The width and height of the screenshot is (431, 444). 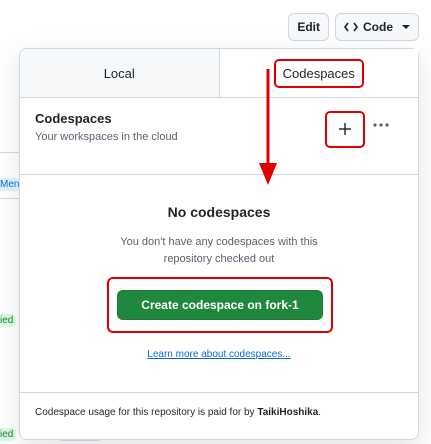 I want to click on footer-divider, so click(x=219, y=392).